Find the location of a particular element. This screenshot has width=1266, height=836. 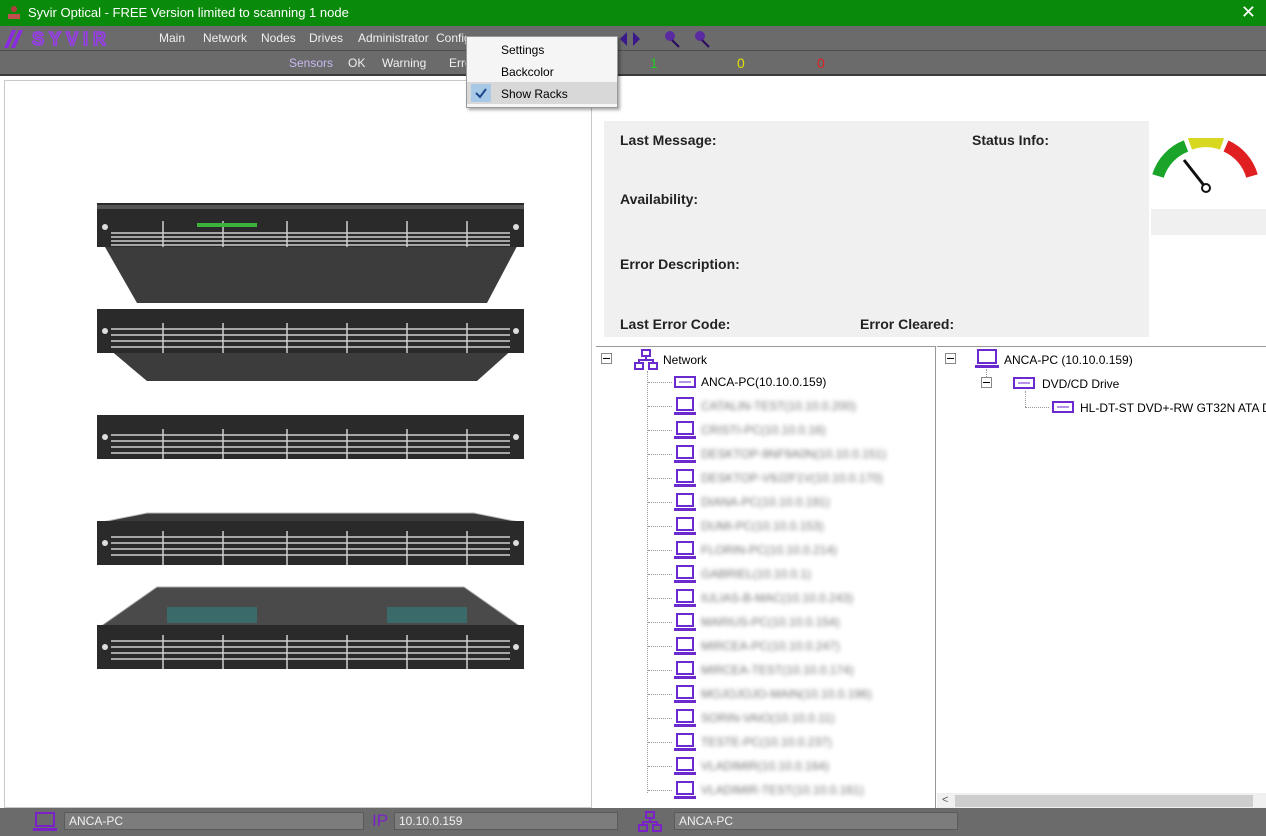

pin-alt-icon is located at coordinates (702, 39).